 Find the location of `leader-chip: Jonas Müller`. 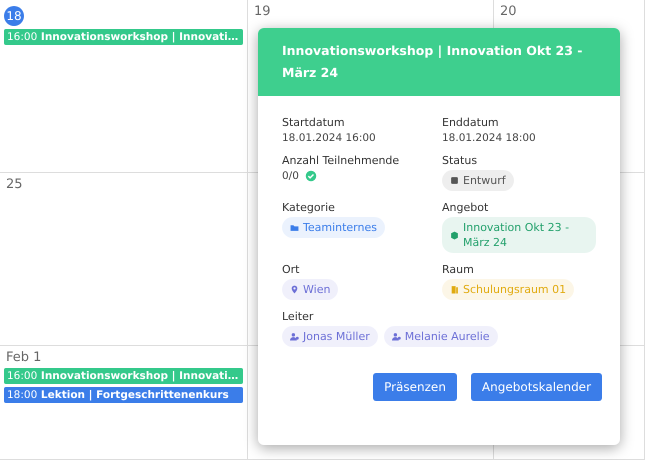

leader-chip: Jonas Müller is located at coordinates (330, 336).